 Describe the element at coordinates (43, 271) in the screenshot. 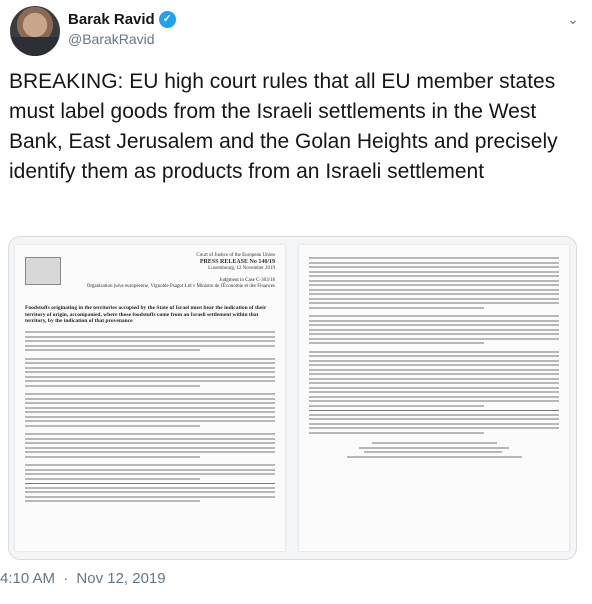

I see `court-logo` at that location.